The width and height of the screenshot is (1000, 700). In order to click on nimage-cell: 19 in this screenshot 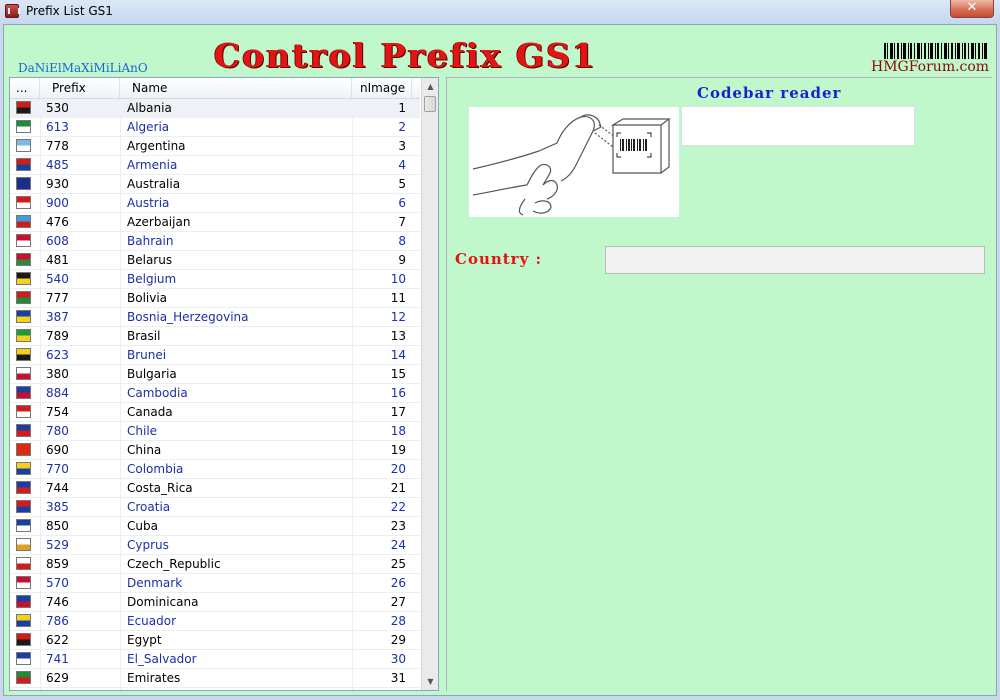, I will do `click(398, 450)`.